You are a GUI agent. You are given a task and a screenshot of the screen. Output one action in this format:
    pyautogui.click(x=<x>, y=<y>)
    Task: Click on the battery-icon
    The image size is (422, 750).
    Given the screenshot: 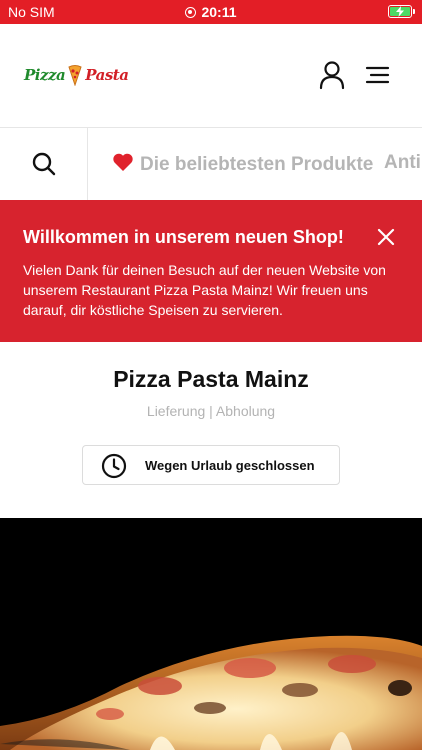 What is the action you would take?
    pyautogui.click(x=401, y=11)
    